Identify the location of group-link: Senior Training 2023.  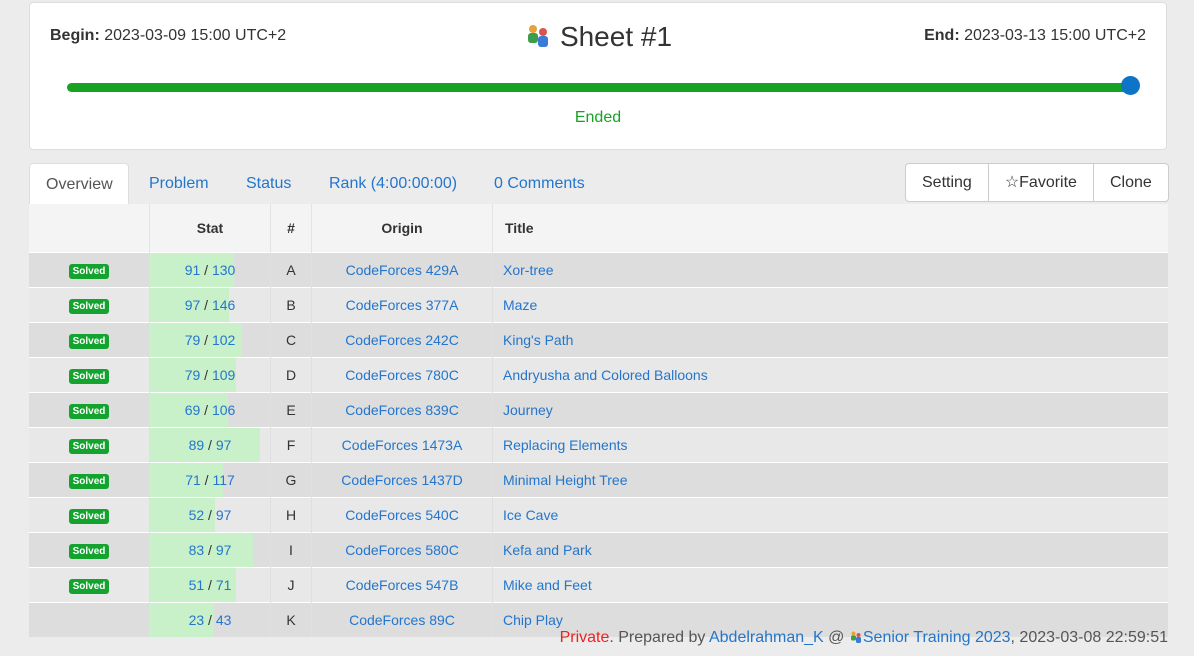
(937, 637).